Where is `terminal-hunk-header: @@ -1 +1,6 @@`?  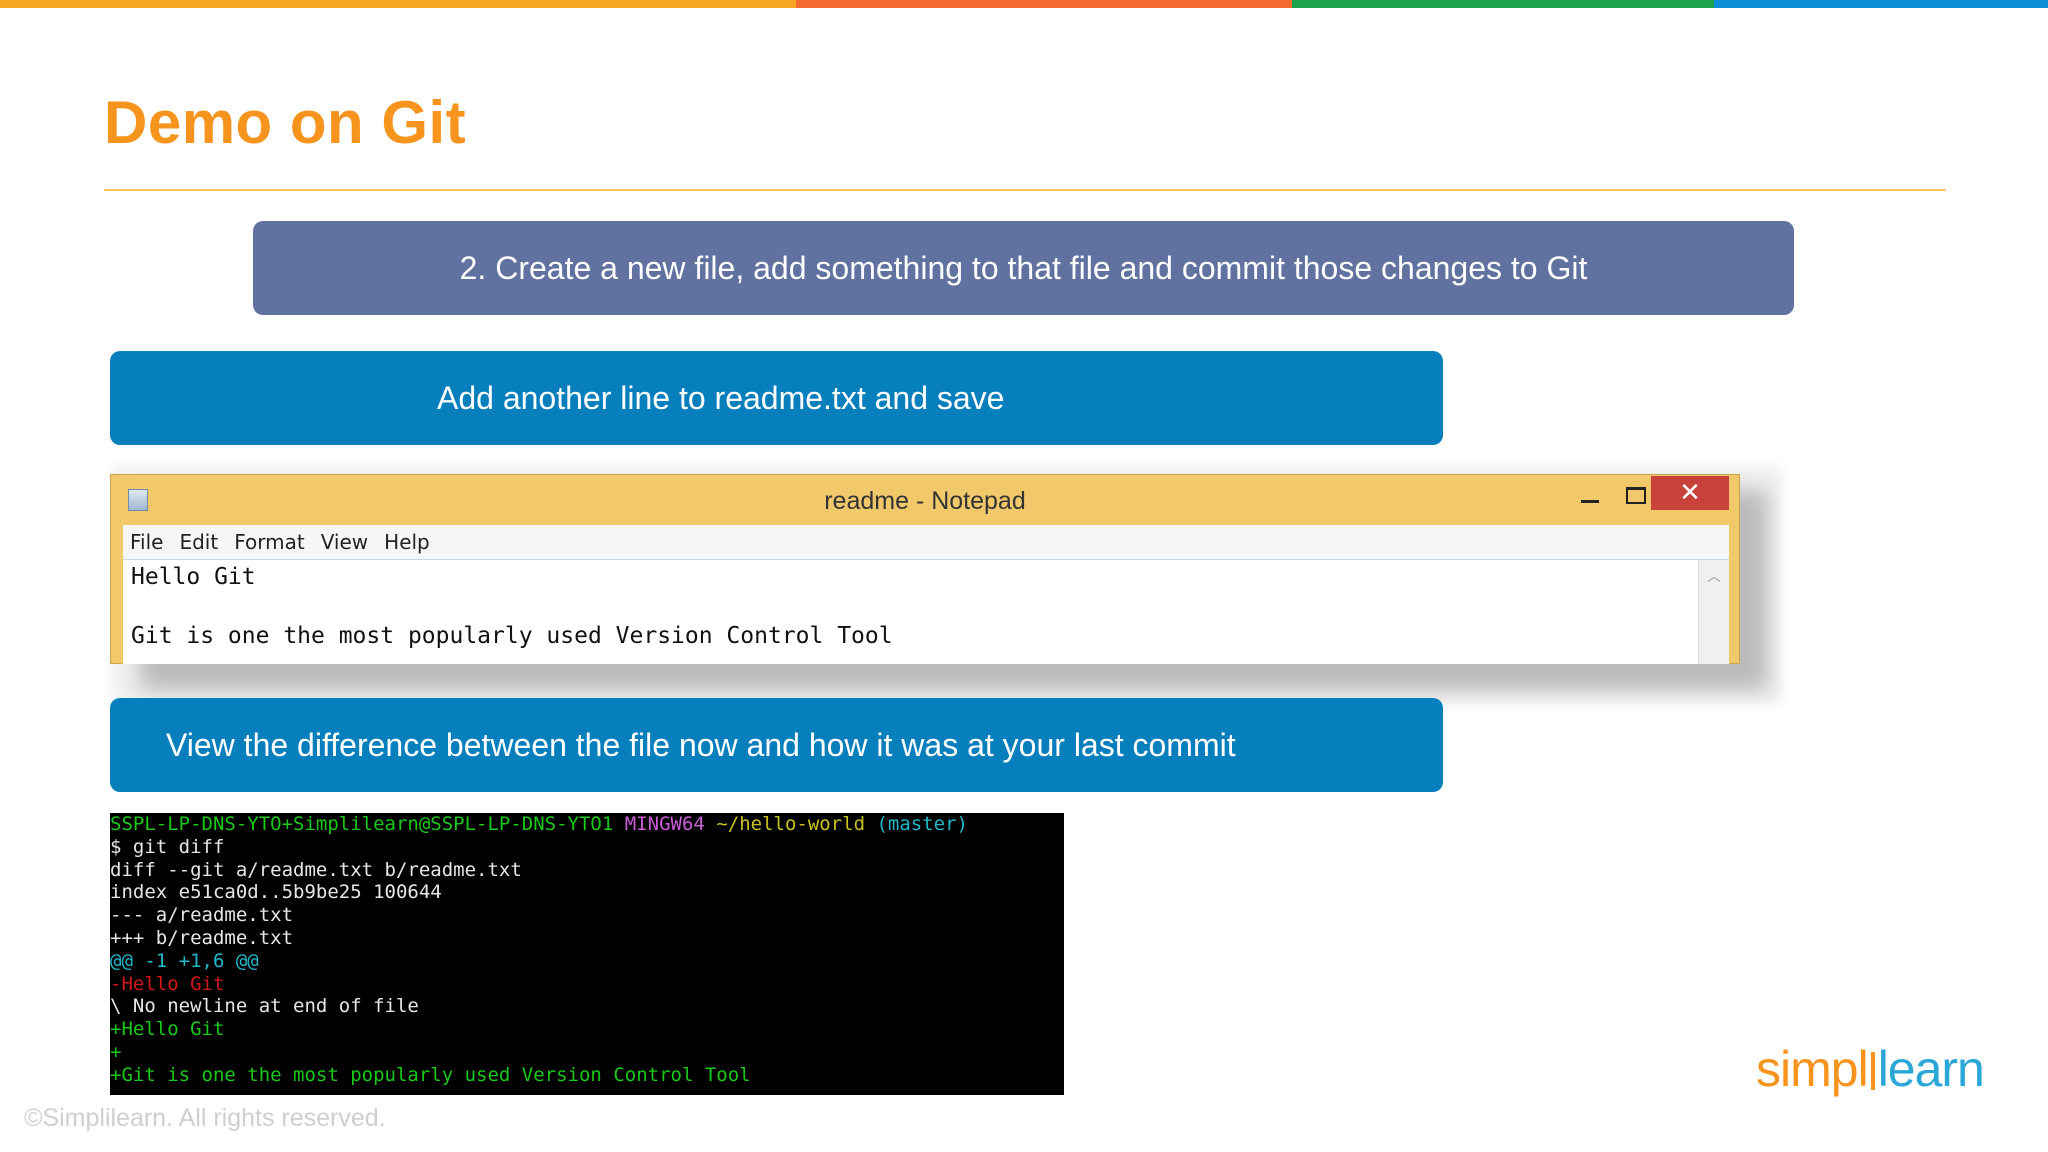 terminal-hunk-header: @@ -1 +1,6 @@ is located at coordinates (184, 960).